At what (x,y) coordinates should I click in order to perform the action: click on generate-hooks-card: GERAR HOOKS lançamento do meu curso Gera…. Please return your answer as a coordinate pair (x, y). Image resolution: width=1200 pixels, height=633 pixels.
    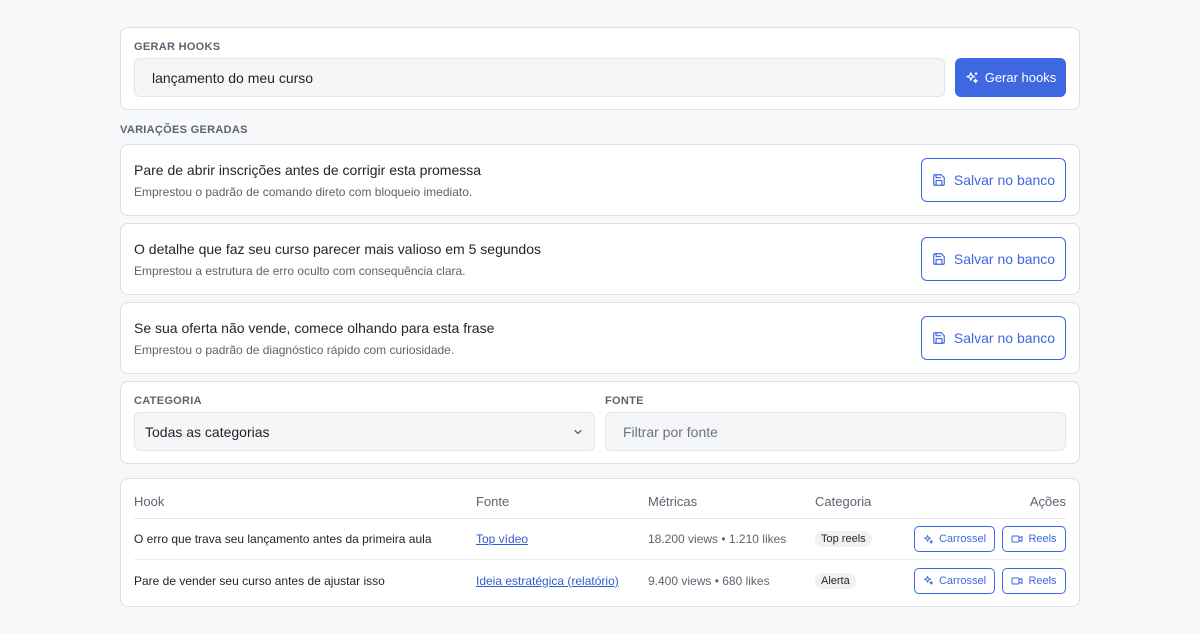
    Looking at the image, I should click on (600, 68).